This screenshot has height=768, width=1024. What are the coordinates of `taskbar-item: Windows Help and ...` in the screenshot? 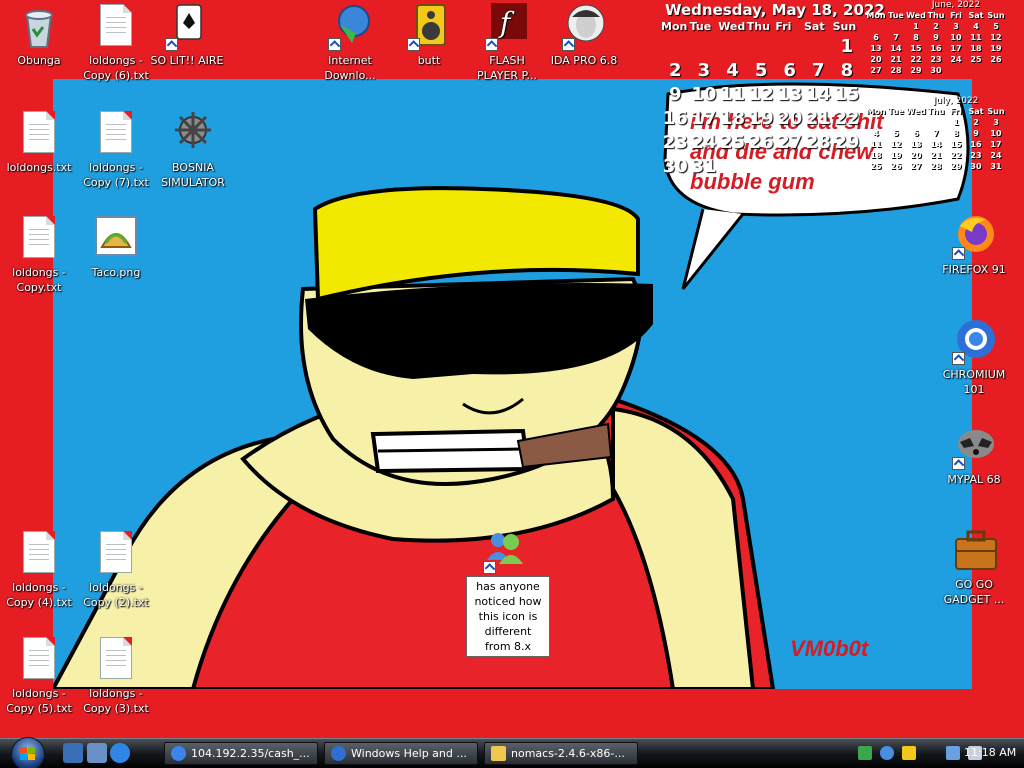 It's located at (401, 753).